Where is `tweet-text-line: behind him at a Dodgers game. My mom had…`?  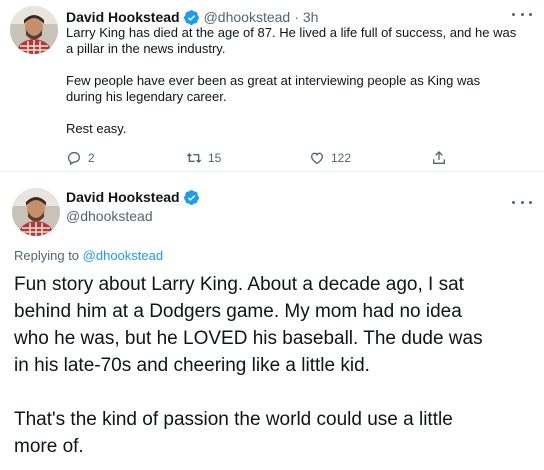
tweet-text-line: behind him at a Dodgers game. My mom had… is located at coordinates (238, 311).